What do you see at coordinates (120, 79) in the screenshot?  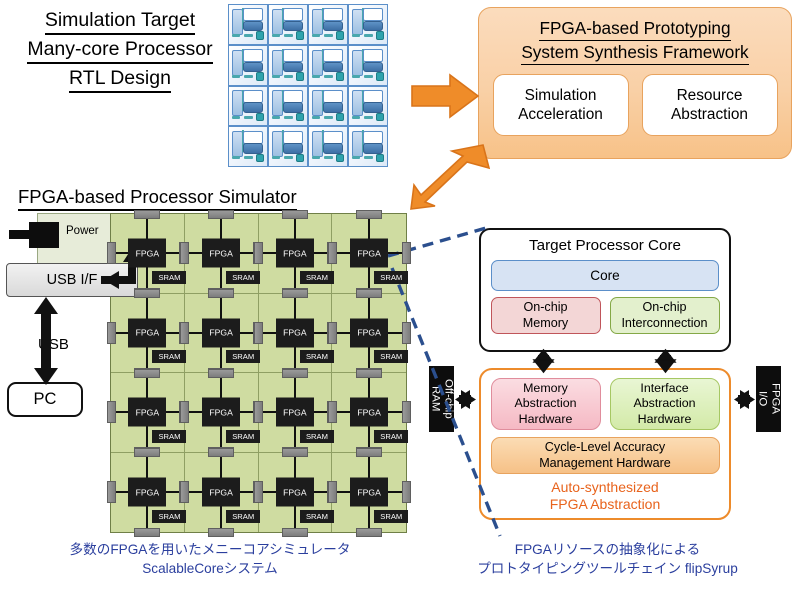 I see `simulation-target-line3: RTL Design` at bounding box center [120, 79].